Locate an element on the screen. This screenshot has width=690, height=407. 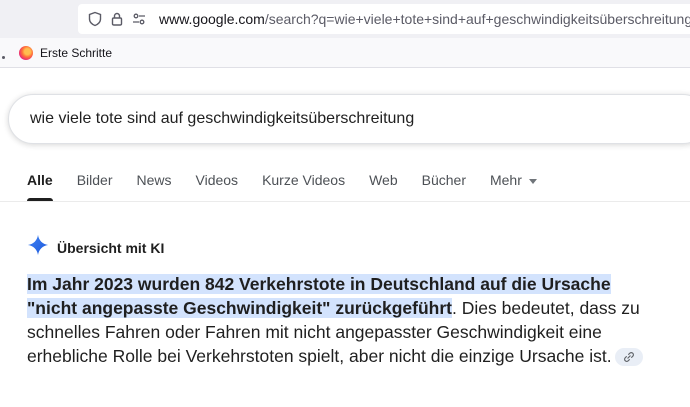
bookmarks-toolbar: Erste Schritte is located at coordinates (345, 53).